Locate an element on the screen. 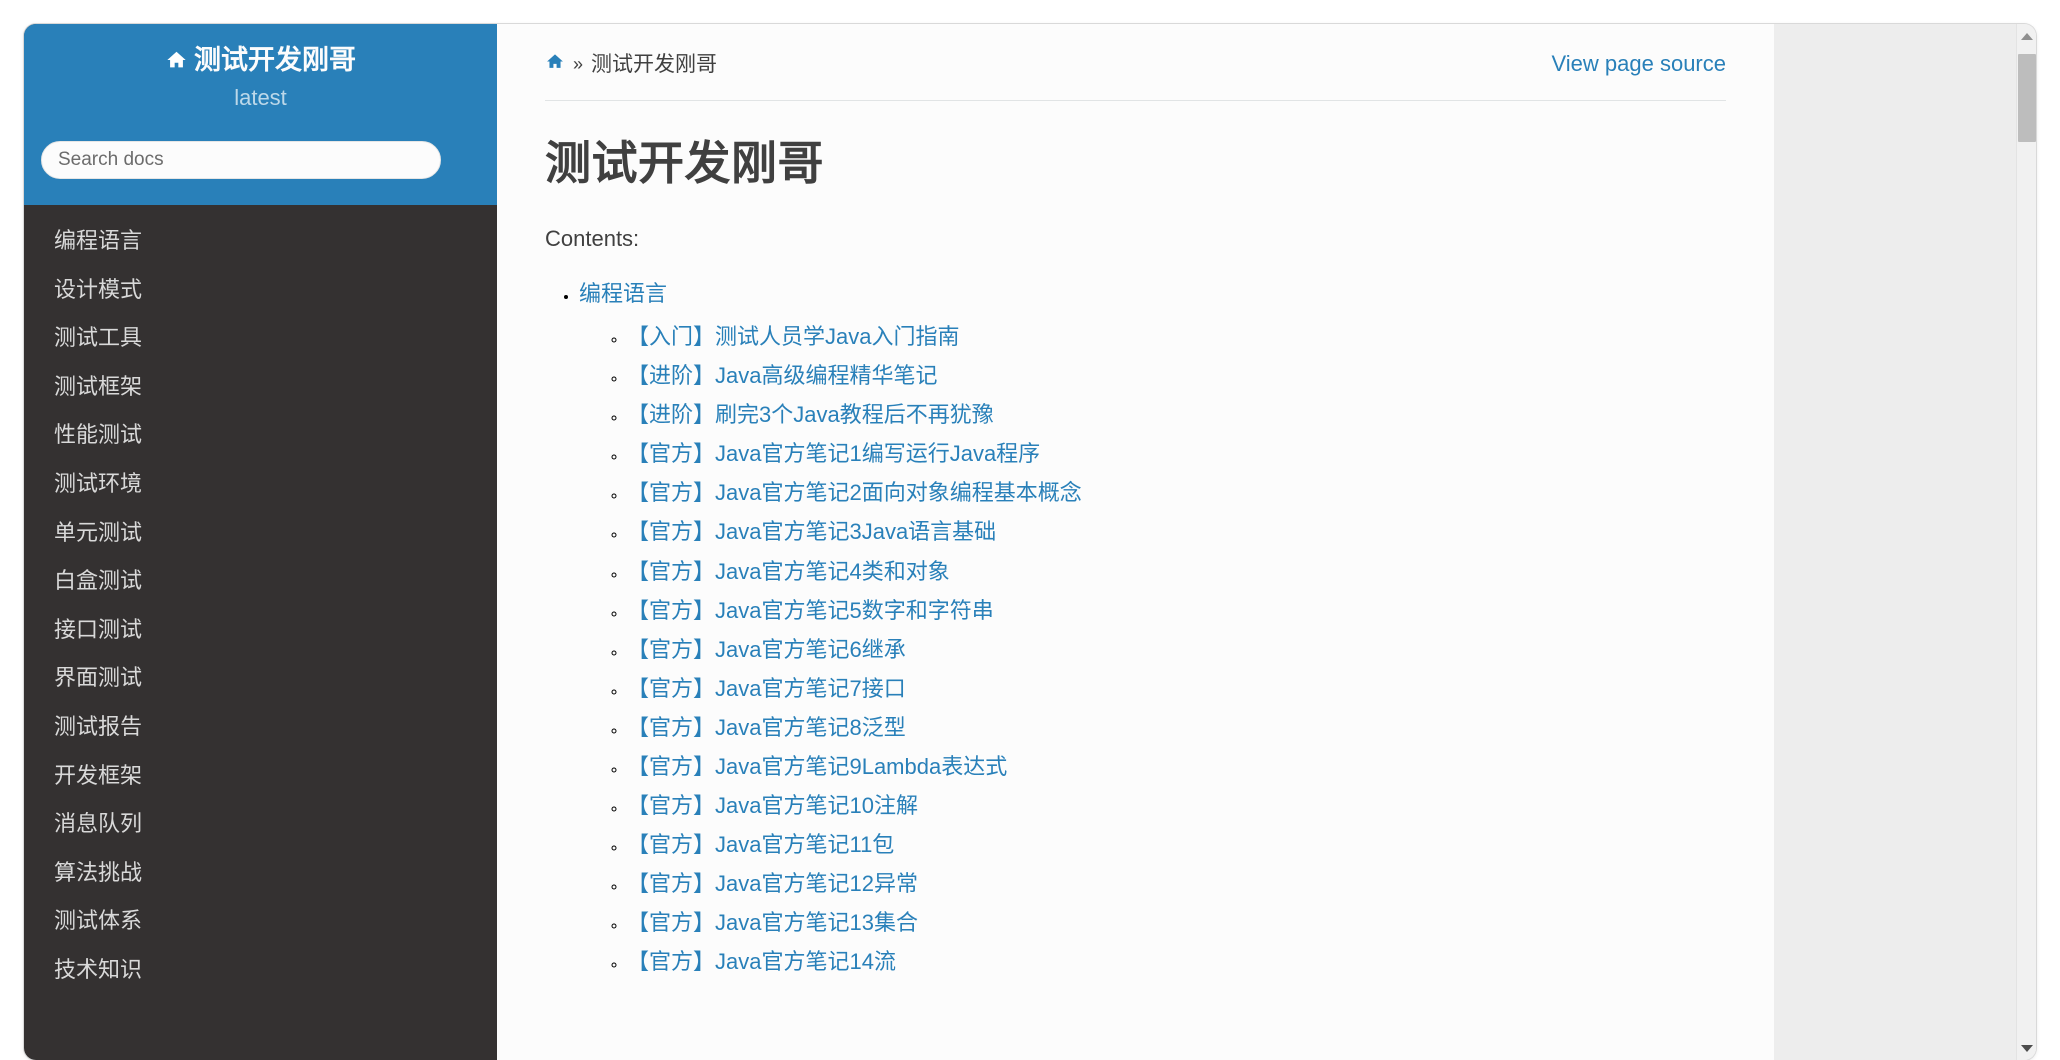 This screenshot has width=2060, height=1060. sidebar-item-link-测试环境: 测试环境 is located at coordinates (260, 484).